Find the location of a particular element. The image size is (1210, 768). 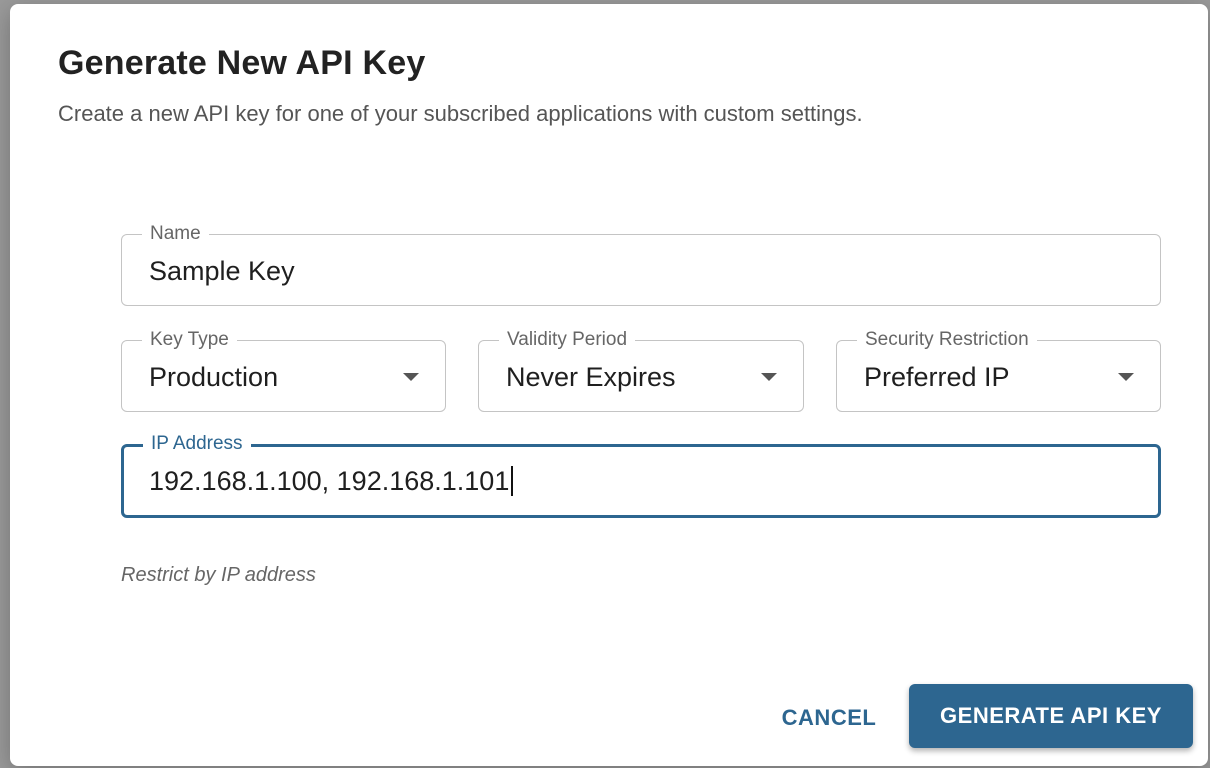

dialog-title: Generate New API Key is located at coordinates (242, 63).